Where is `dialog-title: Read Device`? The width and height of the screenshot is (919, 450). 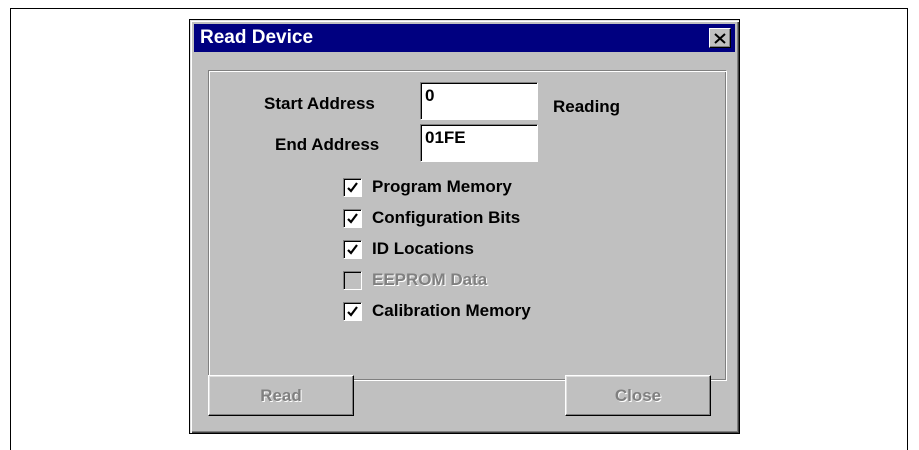 dialog-title: Read Device is located at coordinates (257, 37).